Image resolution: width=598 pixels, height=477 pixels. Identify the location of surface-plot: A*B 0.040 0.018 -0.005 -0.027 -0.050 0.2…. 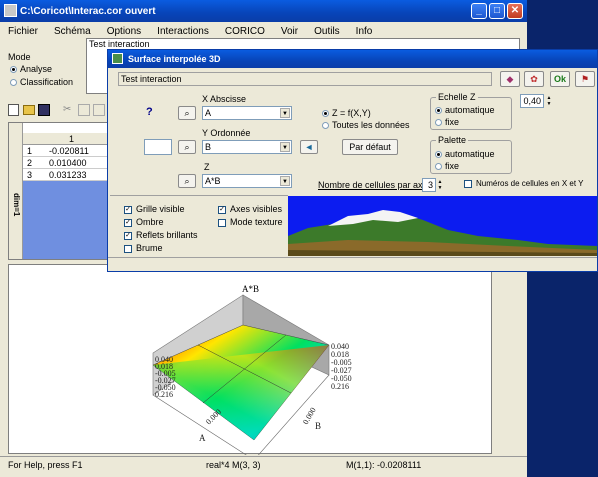
(252, 372).